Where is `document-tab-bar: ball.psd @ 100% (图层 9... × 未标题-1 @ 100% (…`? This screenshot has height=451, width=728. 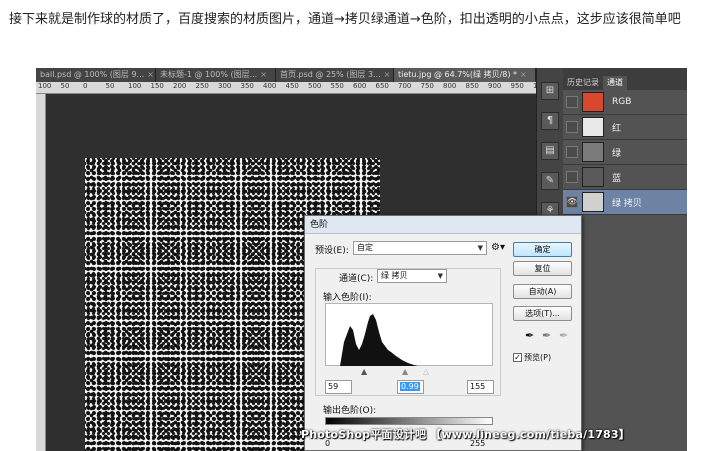 document-tab-bar: ball.psd @ 100% (图层 9... × 未标题-1 @ 100% (… is located at coordinates (286, 75).